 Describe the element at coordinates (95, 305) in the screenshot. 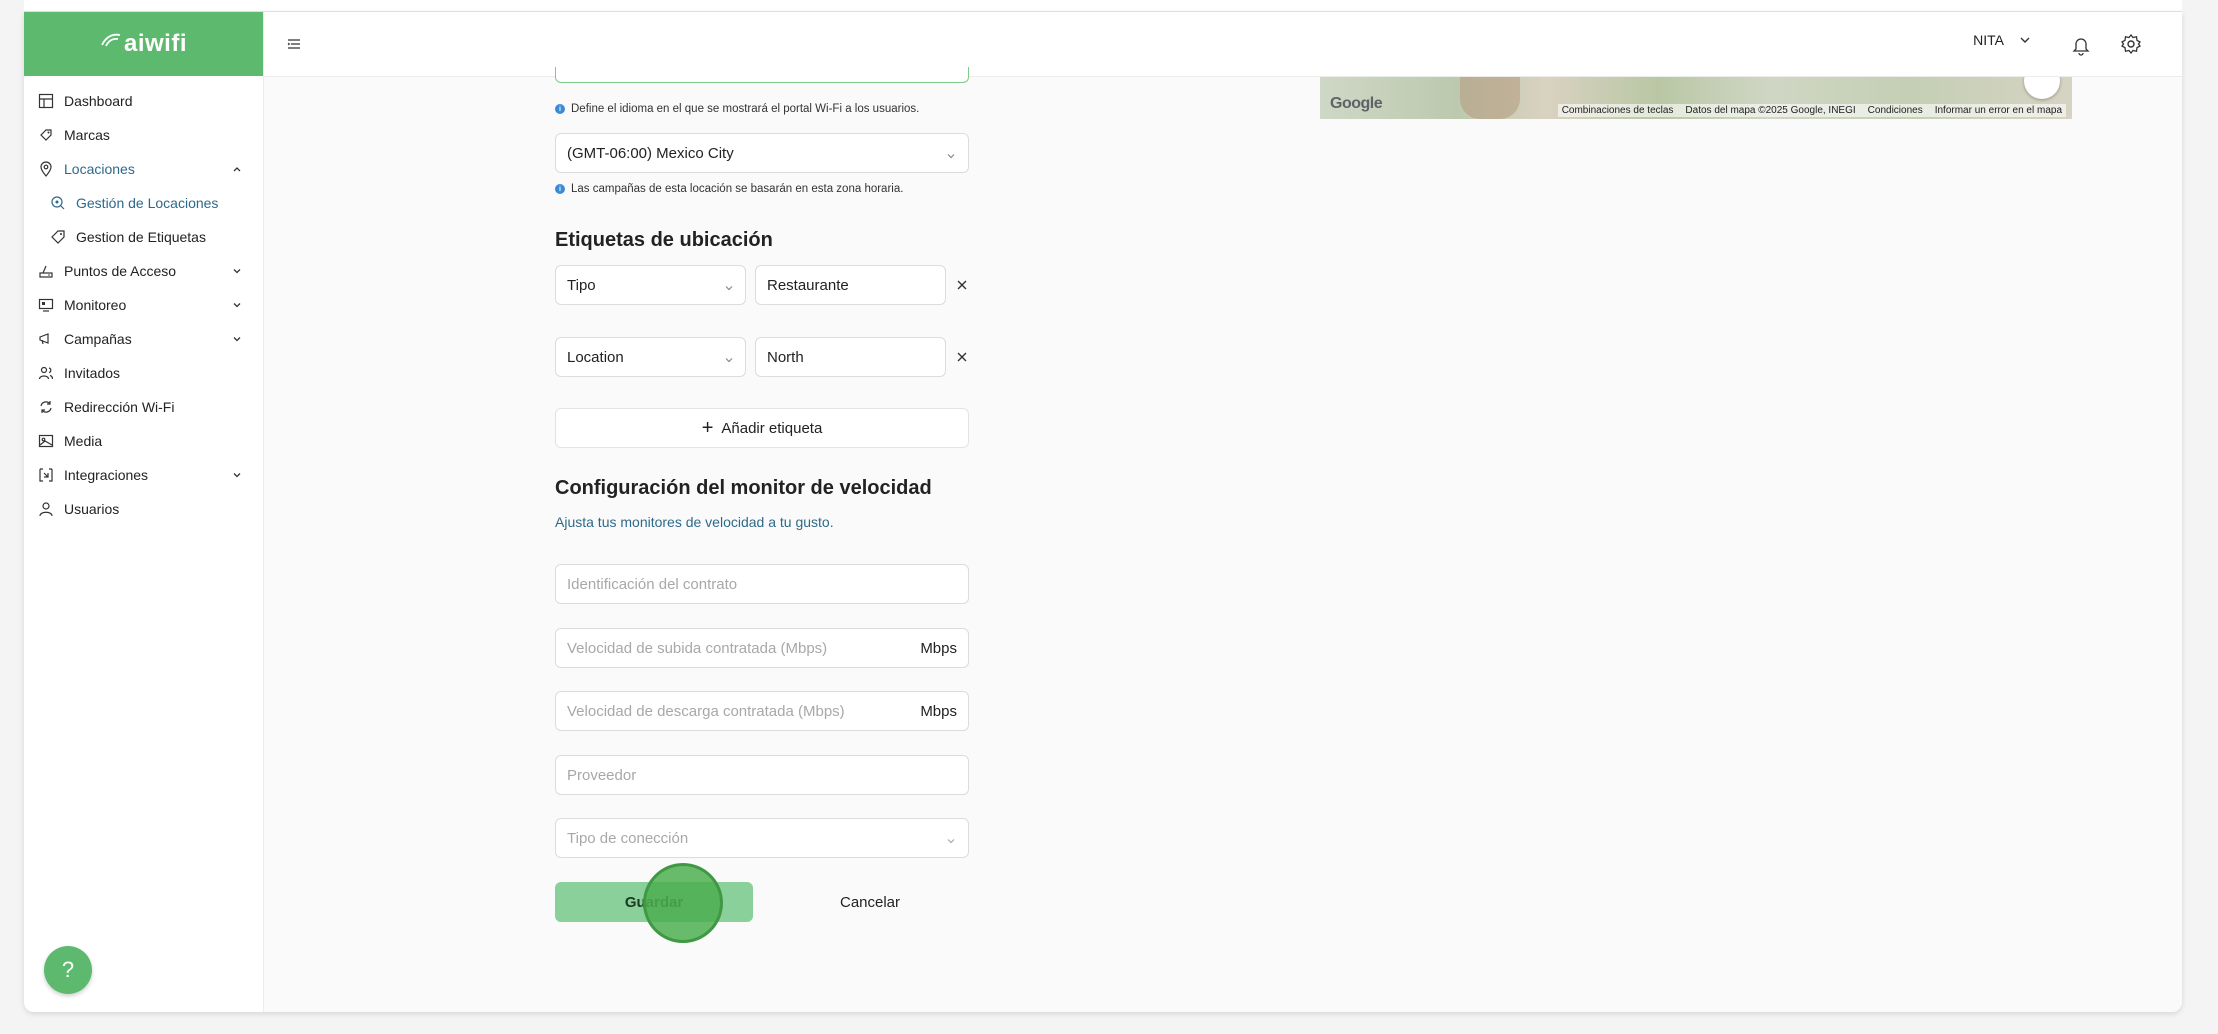

I see `sidebar-item-label: Monitoreo` at that location.